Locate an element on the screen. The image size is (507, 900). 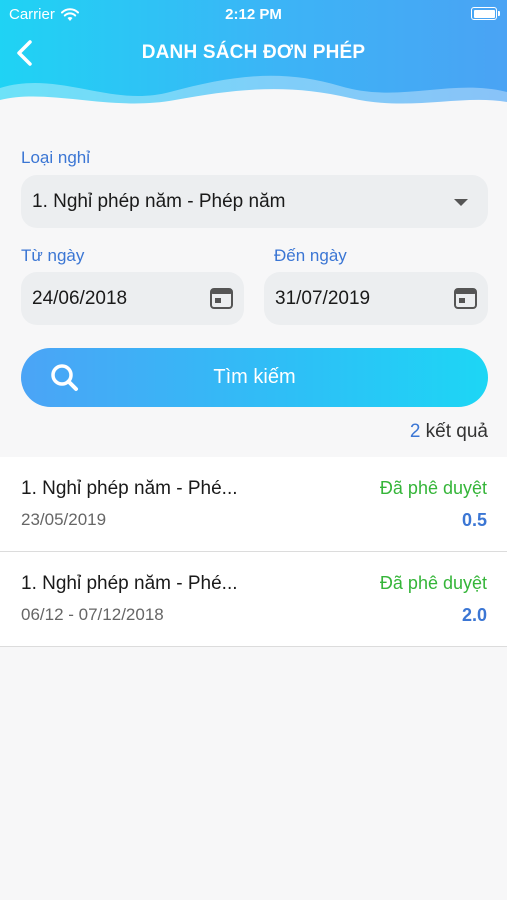
dropdown-arrow-icon is located at coordinates (461, 202).